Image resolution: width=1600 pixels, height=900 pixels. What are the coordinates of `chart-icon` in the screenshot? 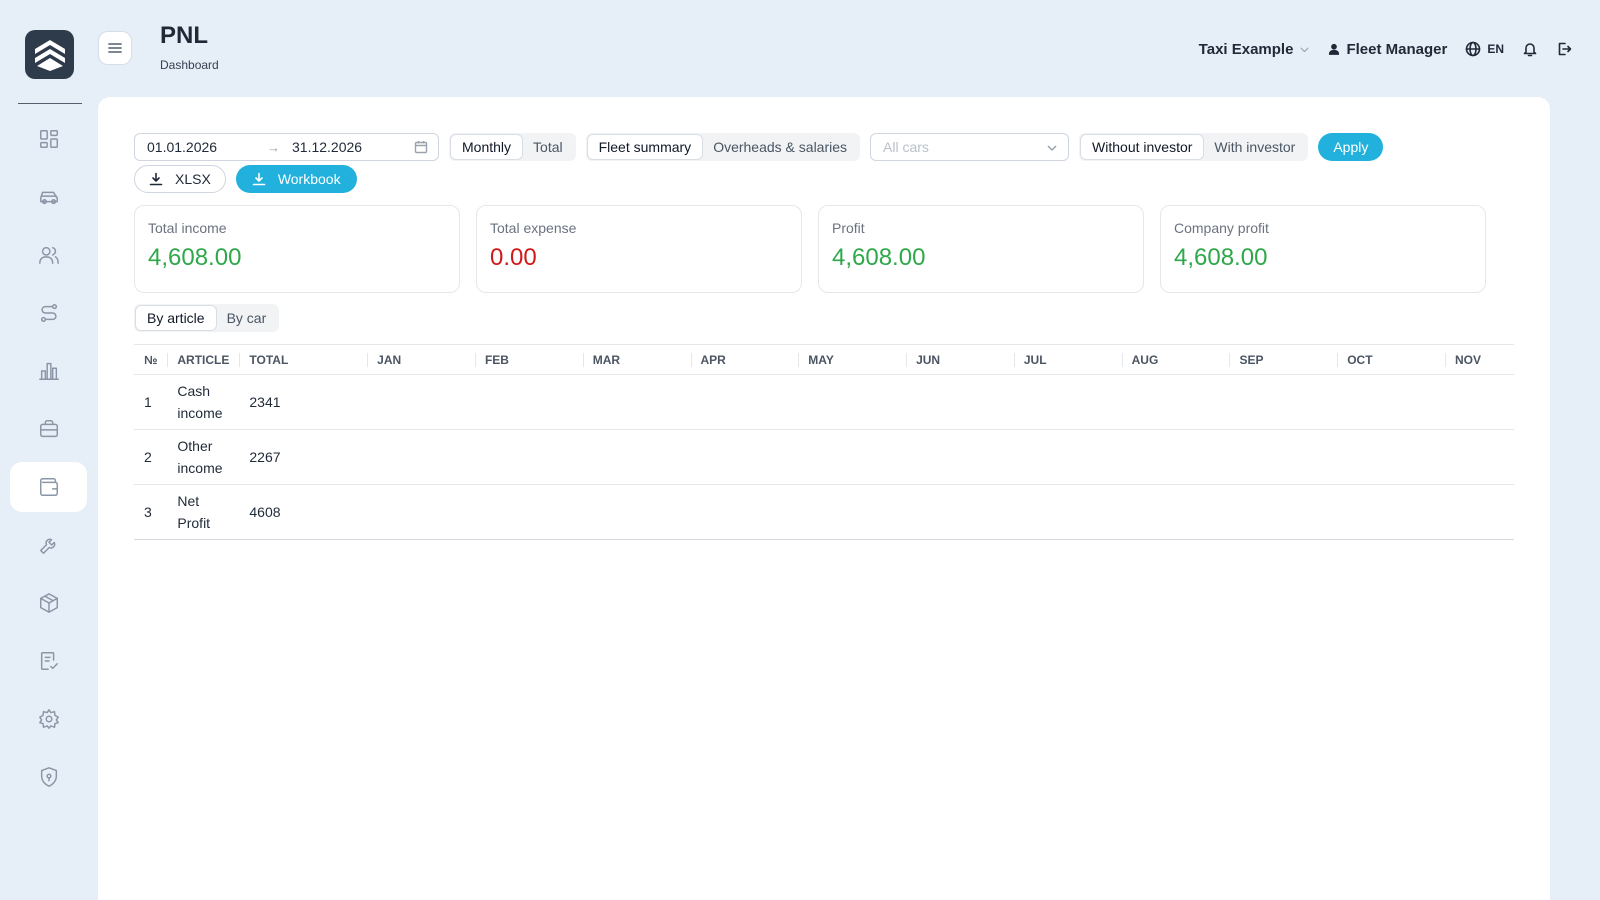 It's located at (48, 371).